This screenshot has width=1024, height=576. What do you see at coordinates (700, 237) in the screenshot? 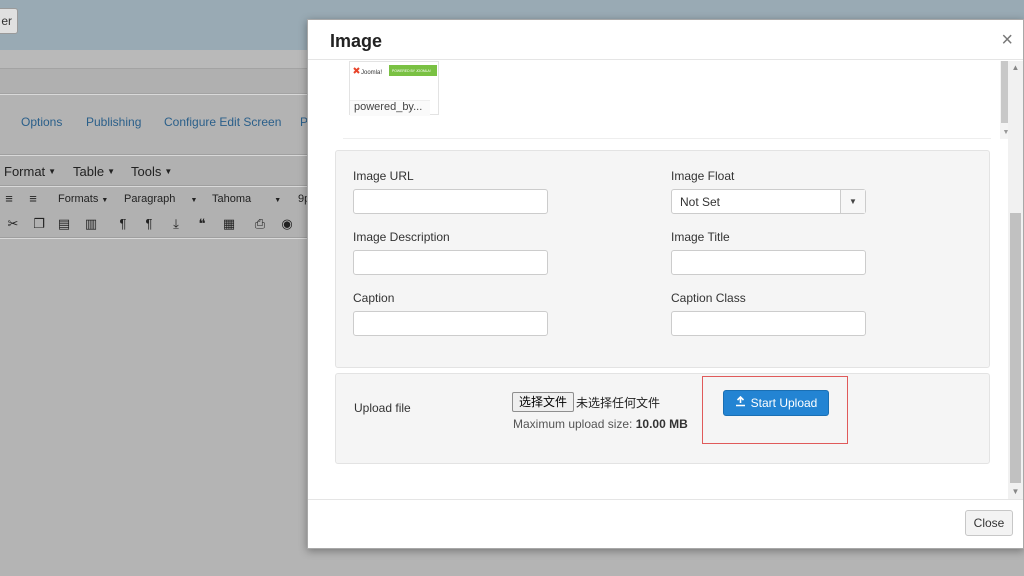
I see `image-title-label: Image Title` at bounding box center [700, 237].